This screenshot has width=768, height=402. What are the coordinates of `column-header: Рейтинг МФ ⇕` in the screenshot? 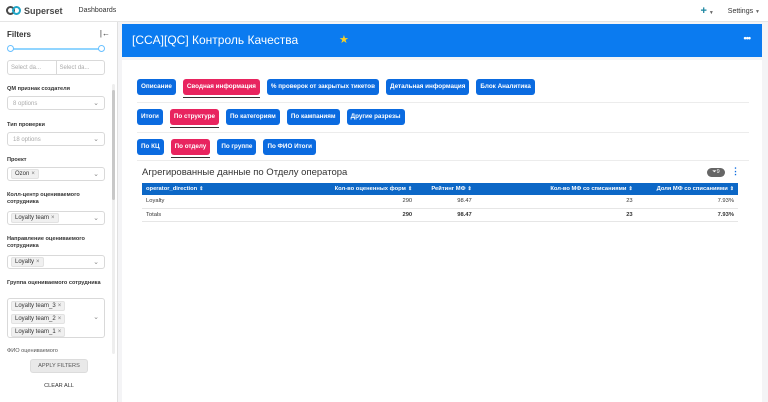 It's located at (446, 189).